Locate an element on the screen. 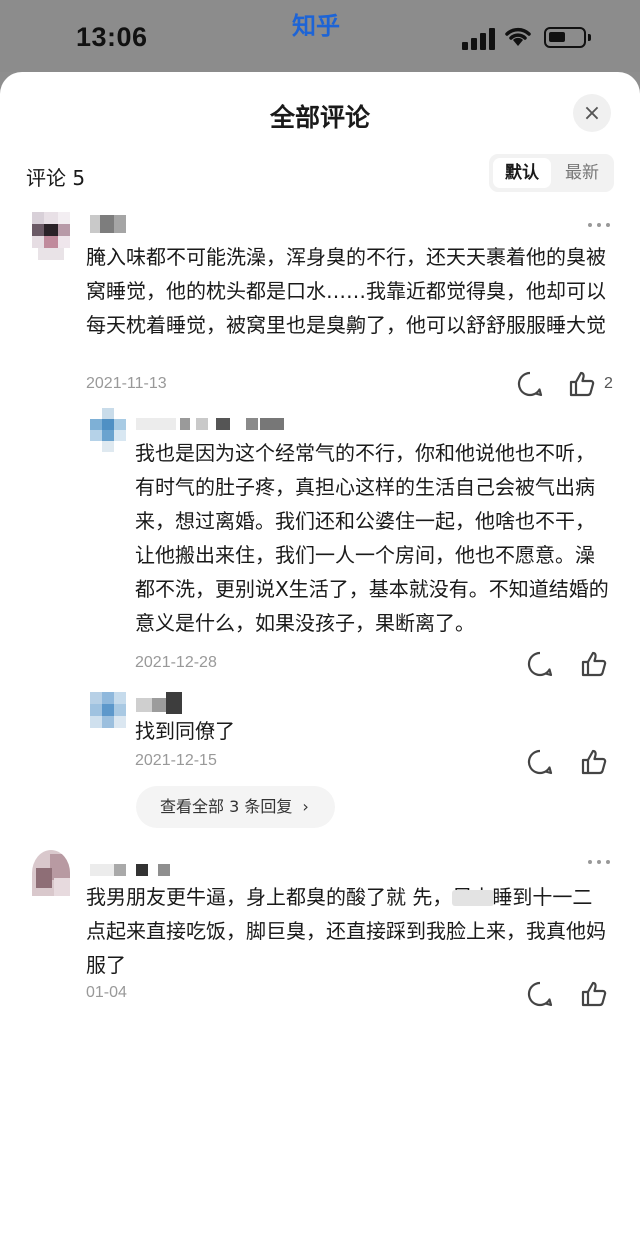 This screenshot has height=1244, width=640. reply-date: 2021-12-15 is located at coordinates (176, 760).